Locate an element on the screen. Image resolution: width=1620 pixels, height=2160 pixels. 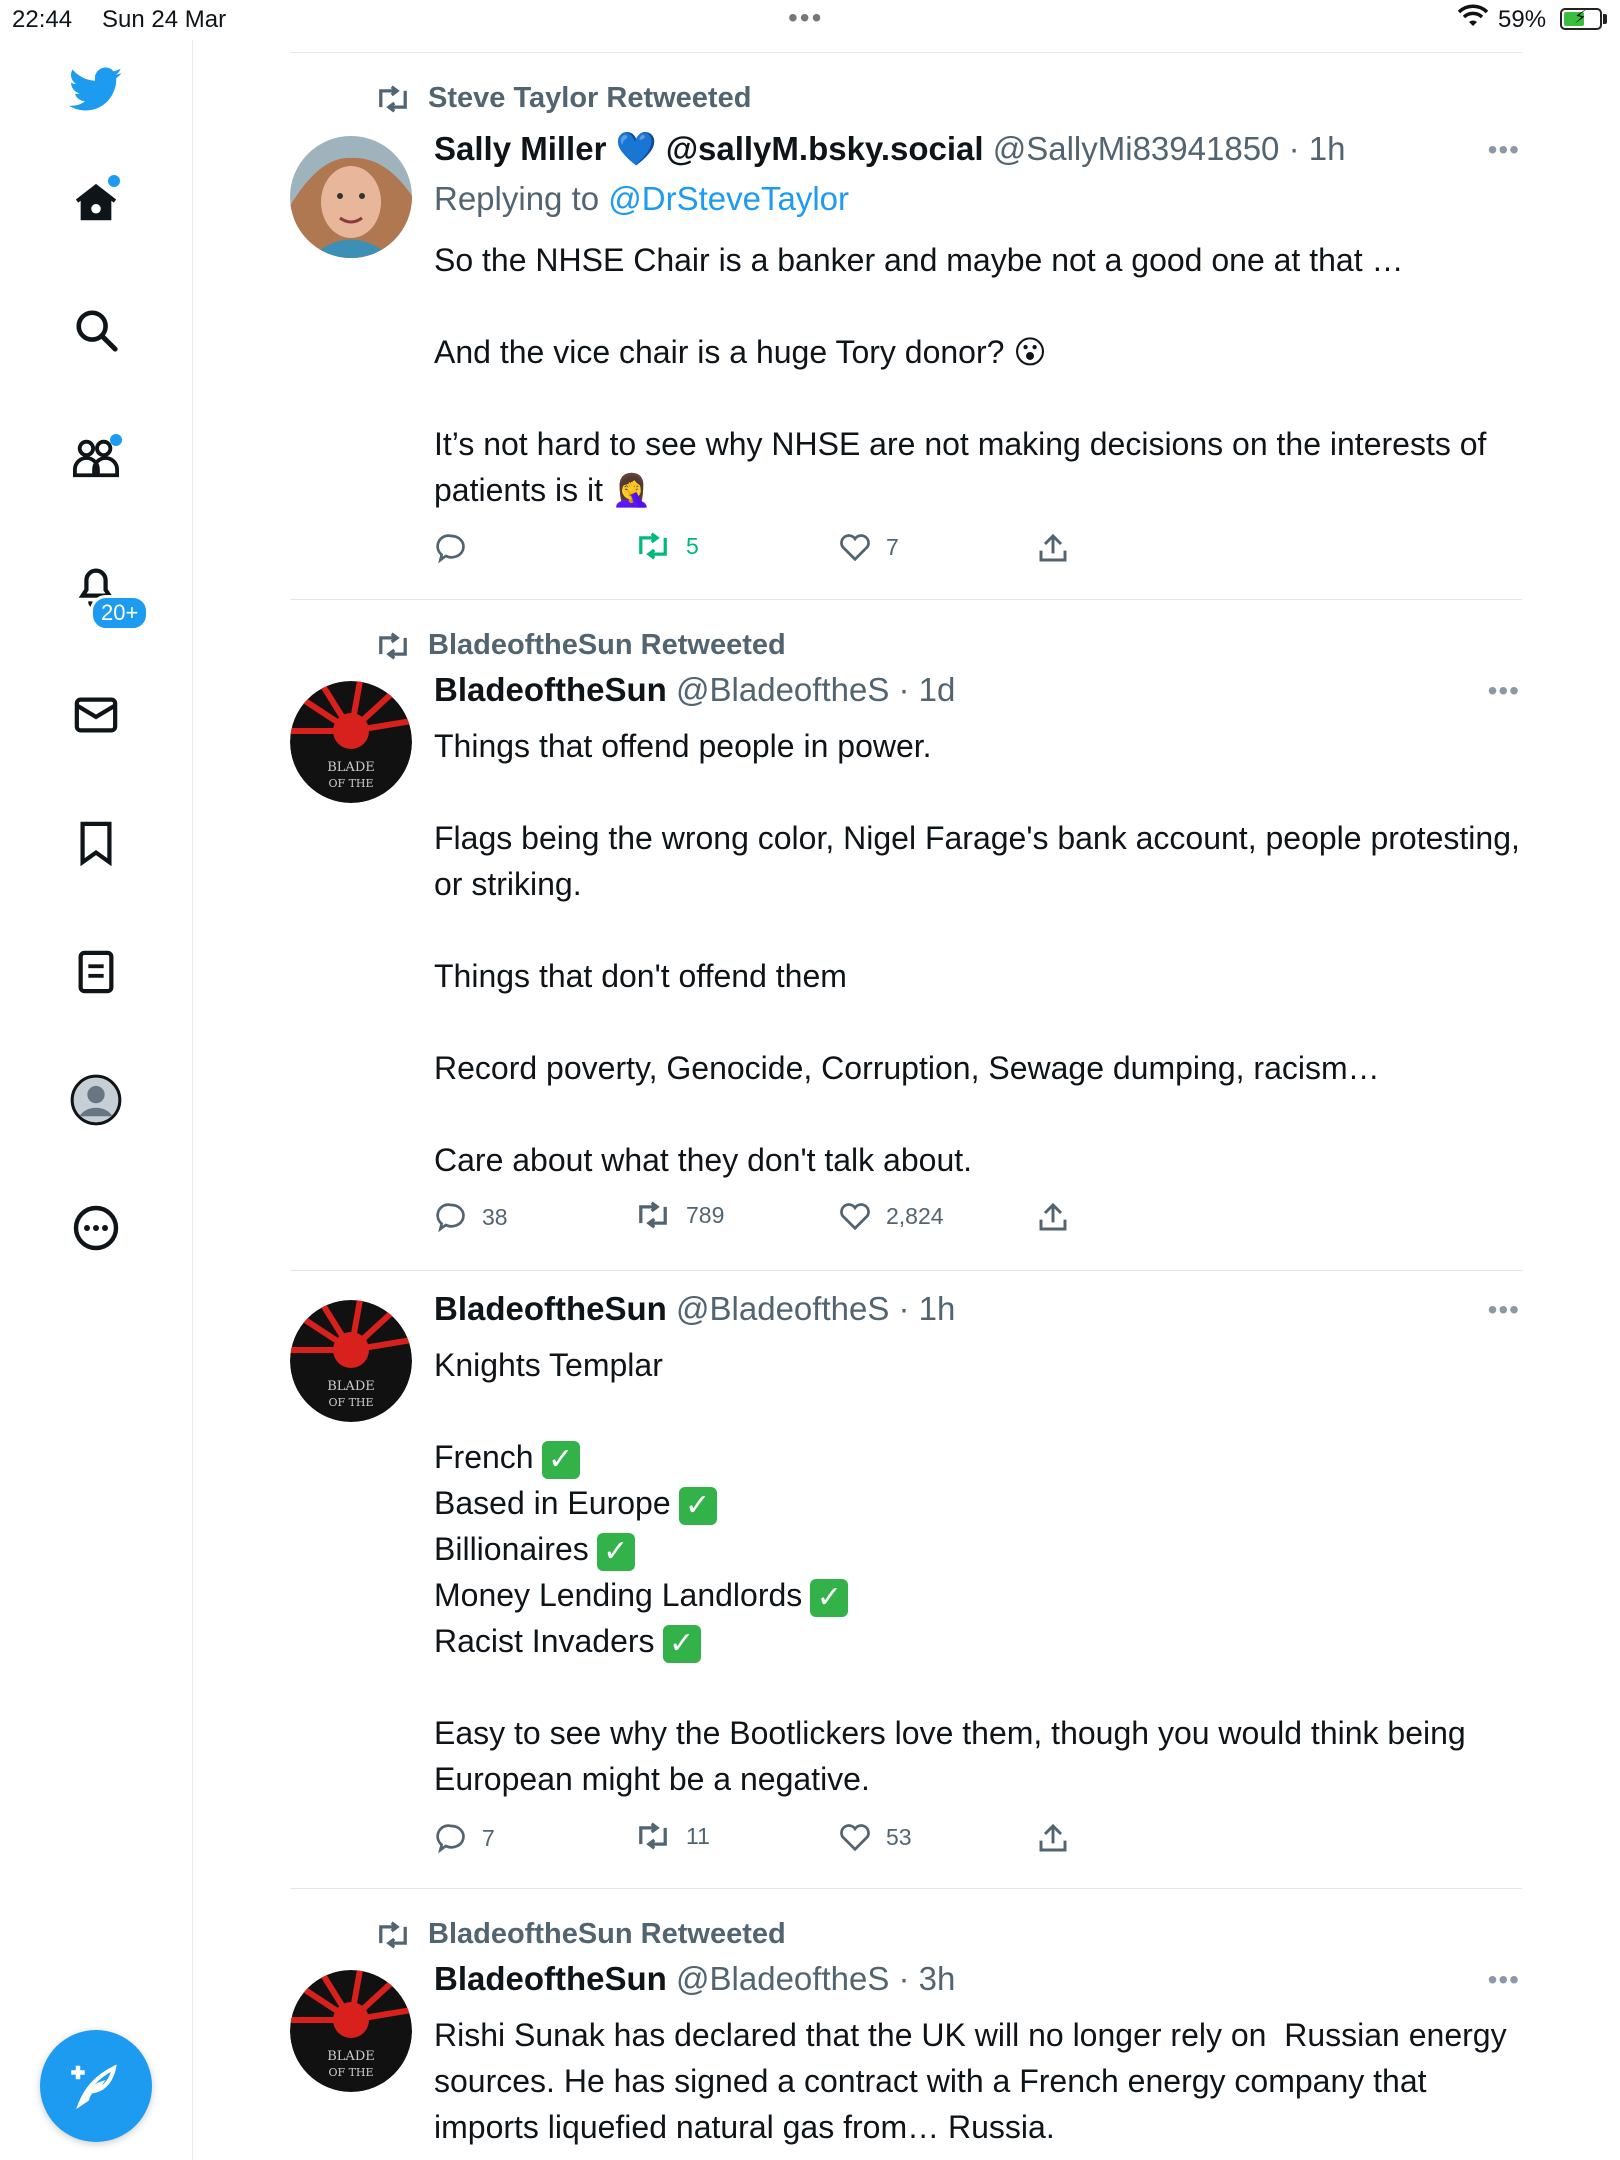
tweet-header: BladeoftheSun @BladeoftheS · 1h is located at coordinates (694, 1309).